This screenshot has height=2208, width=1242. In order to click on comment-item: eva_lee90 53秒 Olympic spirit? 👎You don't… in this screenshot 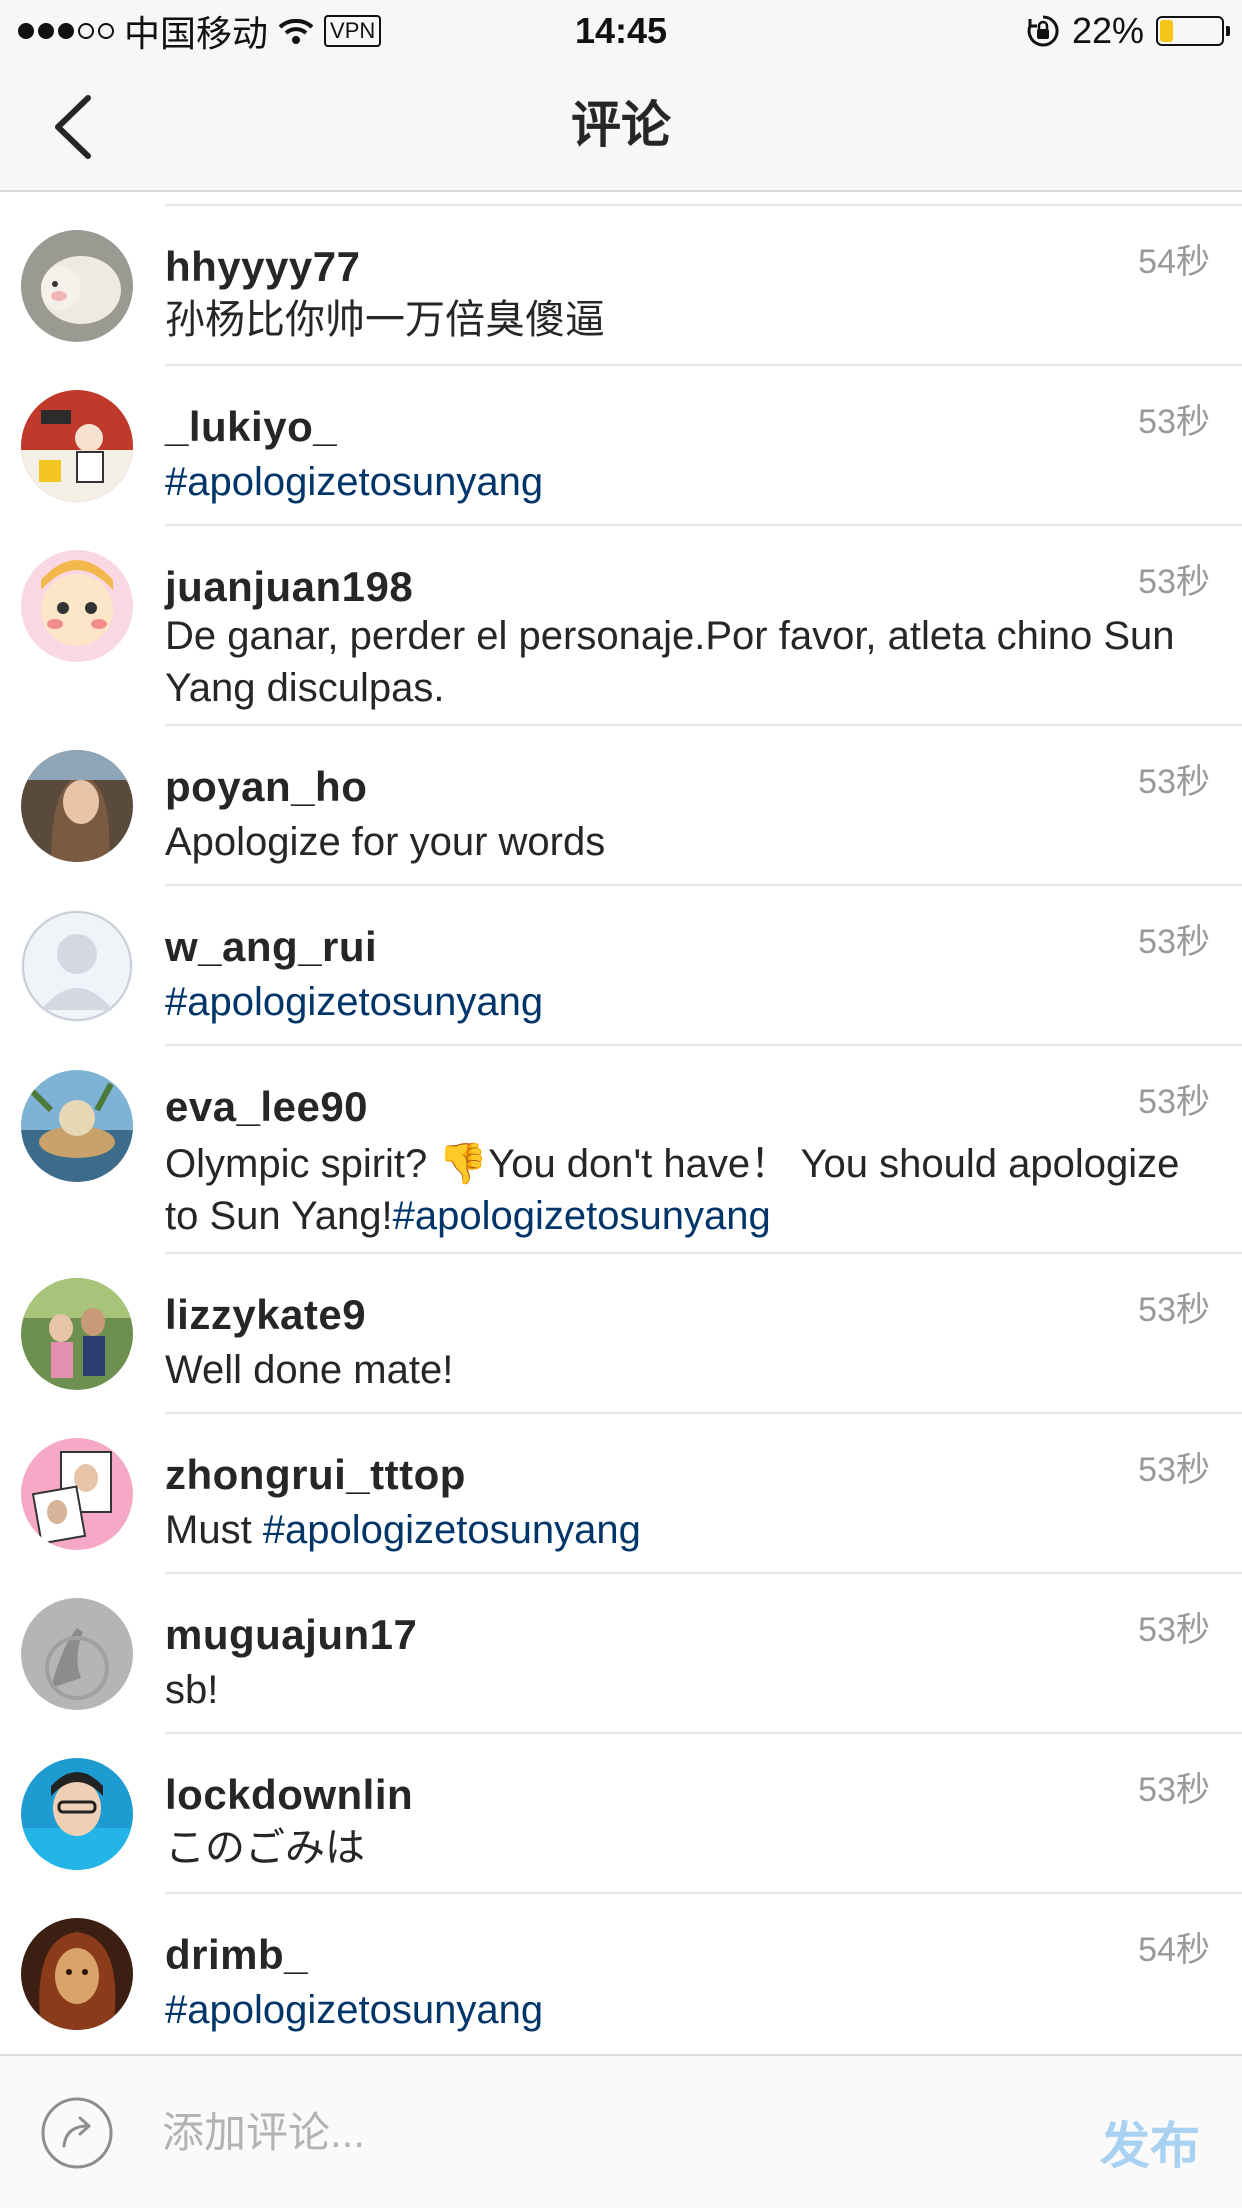, I will do `click(621, 1150)`.